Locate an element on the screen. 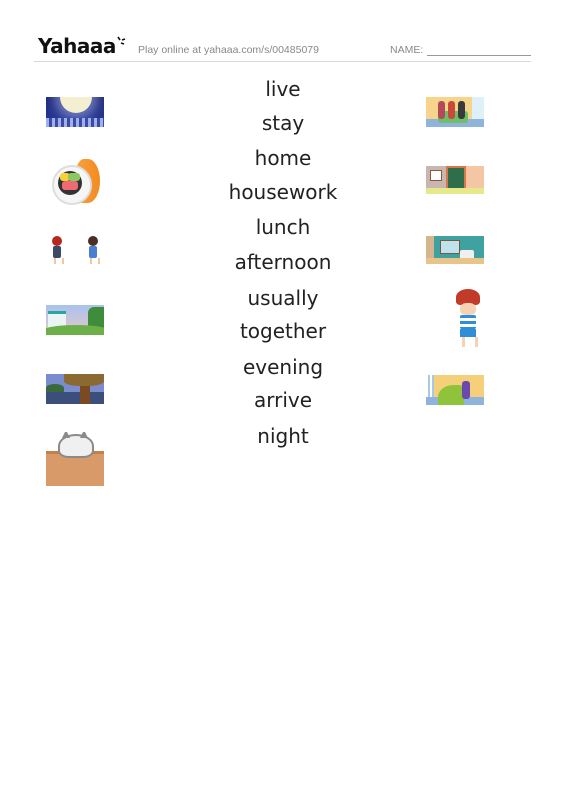  word-item: night is located at coordinates (283, 436).